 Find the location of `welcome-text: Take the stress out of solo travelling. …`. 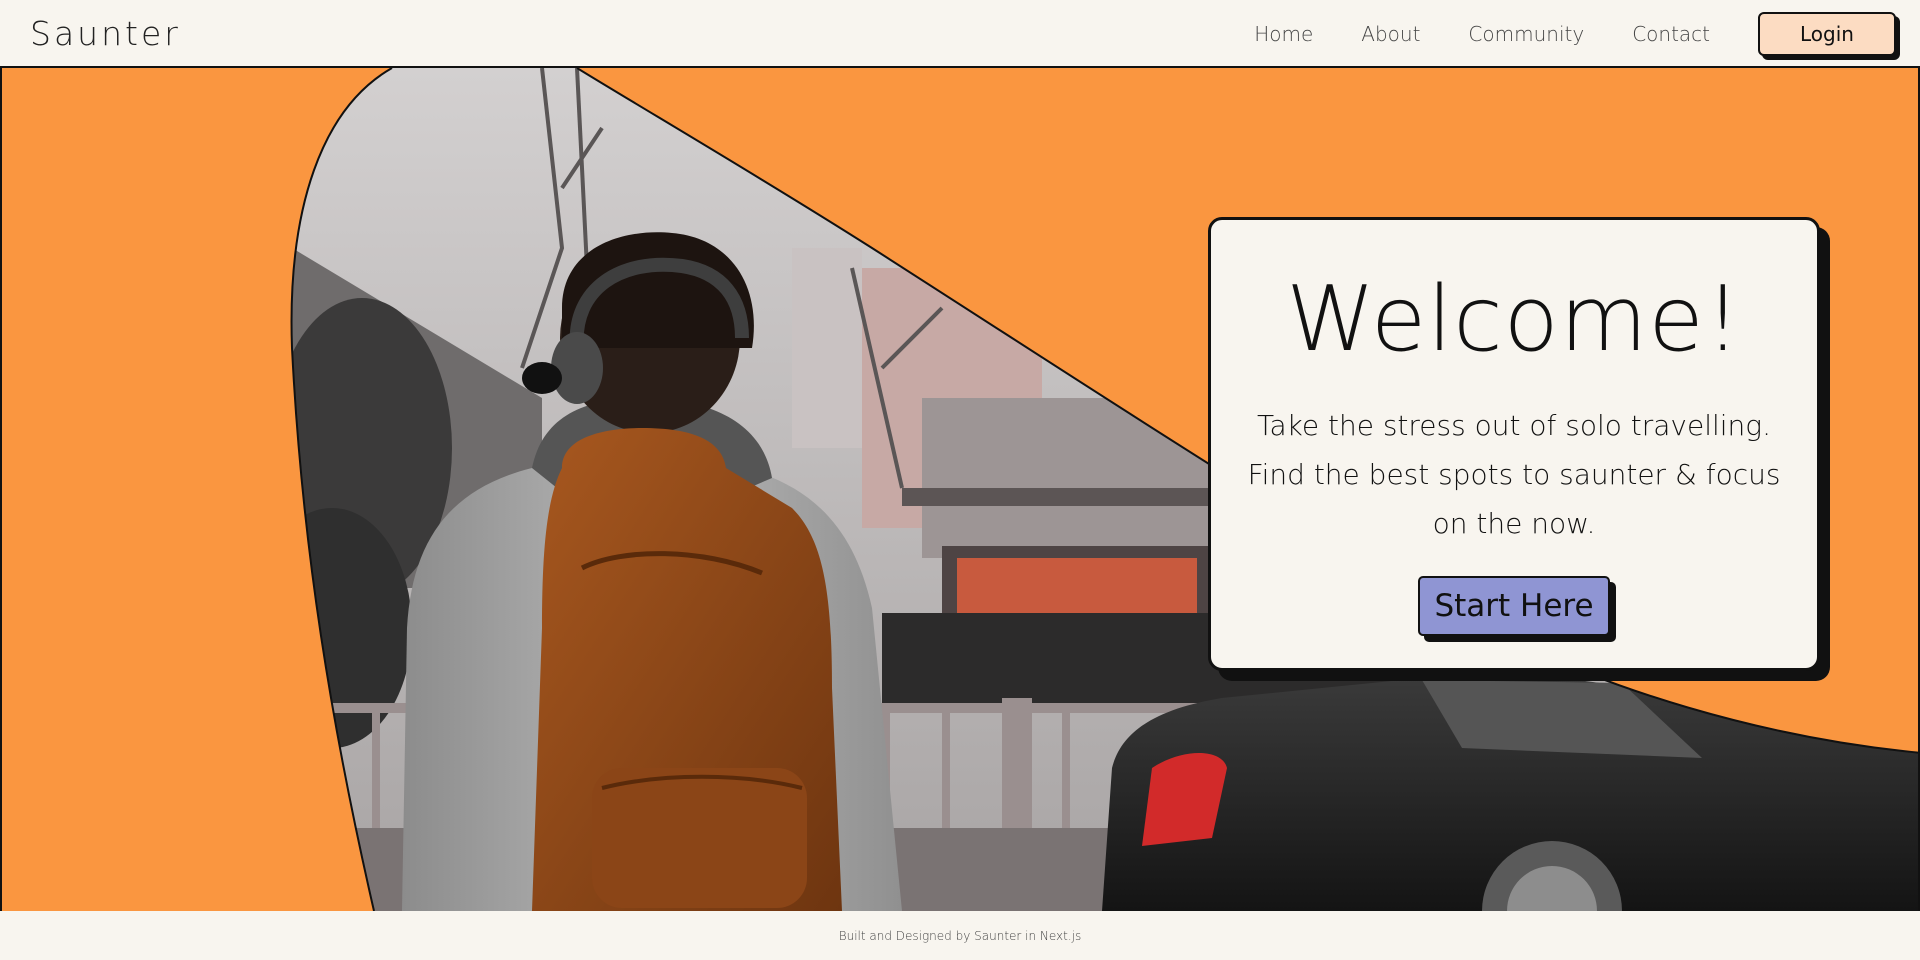

welcome-text: Take the stress out of solo travelling. … is located at coordinates (1514, 474).